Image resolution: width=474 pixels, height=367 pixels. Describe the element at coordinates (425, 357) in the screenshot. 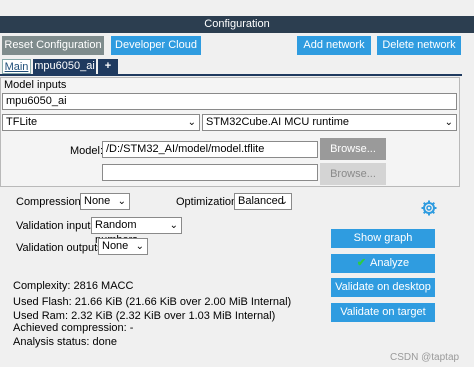

I see `watermark-text: CSDN @taptap` at that location.